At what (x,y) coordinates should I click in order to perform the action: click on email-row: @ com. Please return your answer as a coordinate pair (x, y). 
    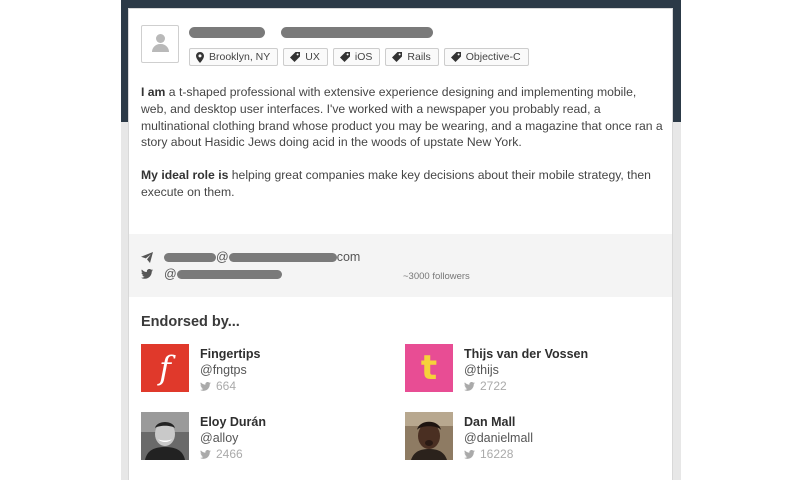
    Looking at the image, I should click on (250, 257).